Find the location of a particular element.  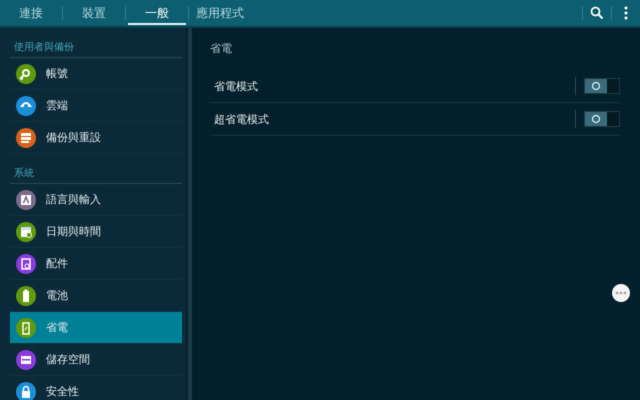

sidebar-item: 語言與輸入 is located at coordinates (96, 200).